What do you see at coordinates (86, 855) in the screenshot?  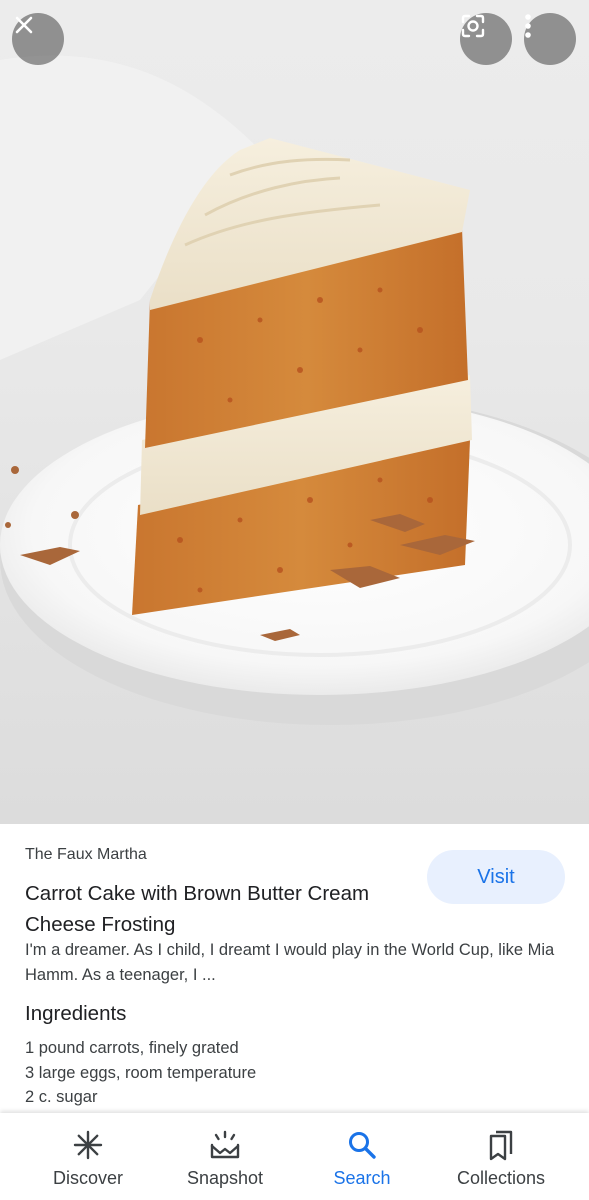 I see `source-name: The Faux Martha` at bounding box center [86, 855].